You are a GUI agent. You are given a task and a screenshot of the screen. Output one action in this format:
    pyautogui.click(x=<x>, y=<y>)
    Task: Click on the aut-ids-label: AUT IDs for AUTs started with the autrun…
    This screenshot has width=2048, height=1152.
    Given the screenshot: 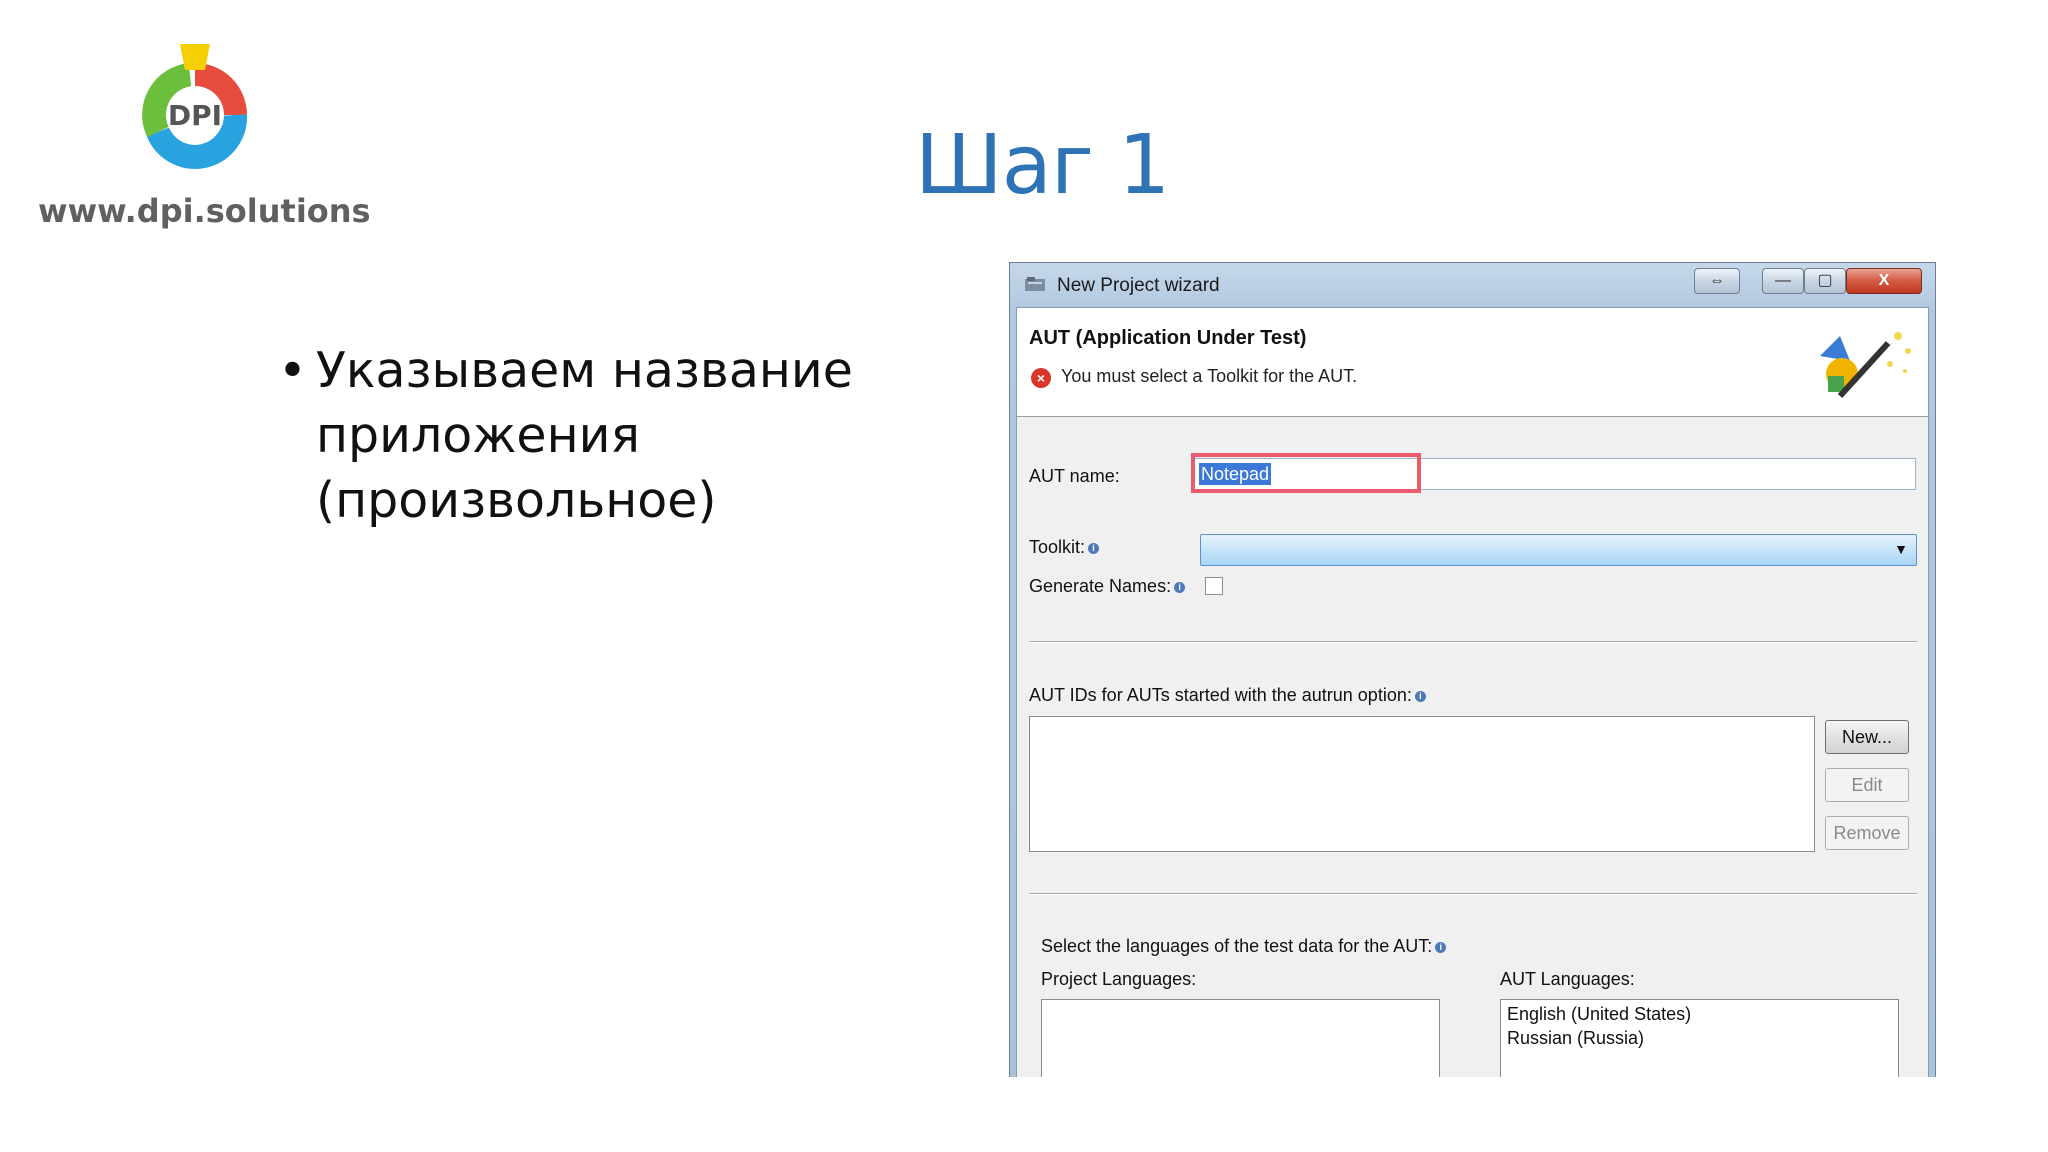 What is the action you would take?
    pyautogui.click(x=1227, y=695)
    